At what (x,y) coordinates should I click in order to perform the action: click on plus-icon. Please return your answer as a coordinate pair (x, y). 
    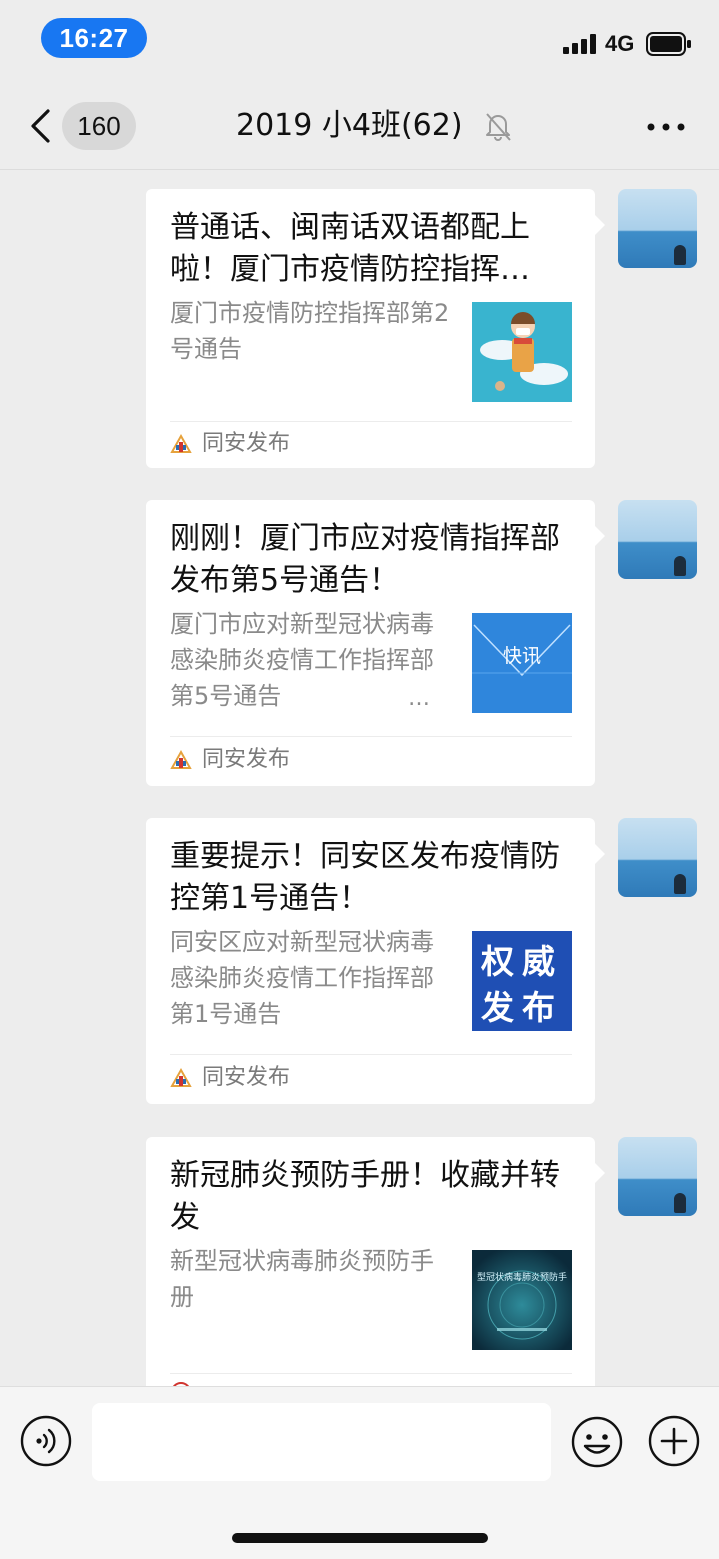
    Looking at the image, I should click on (674, 1441).